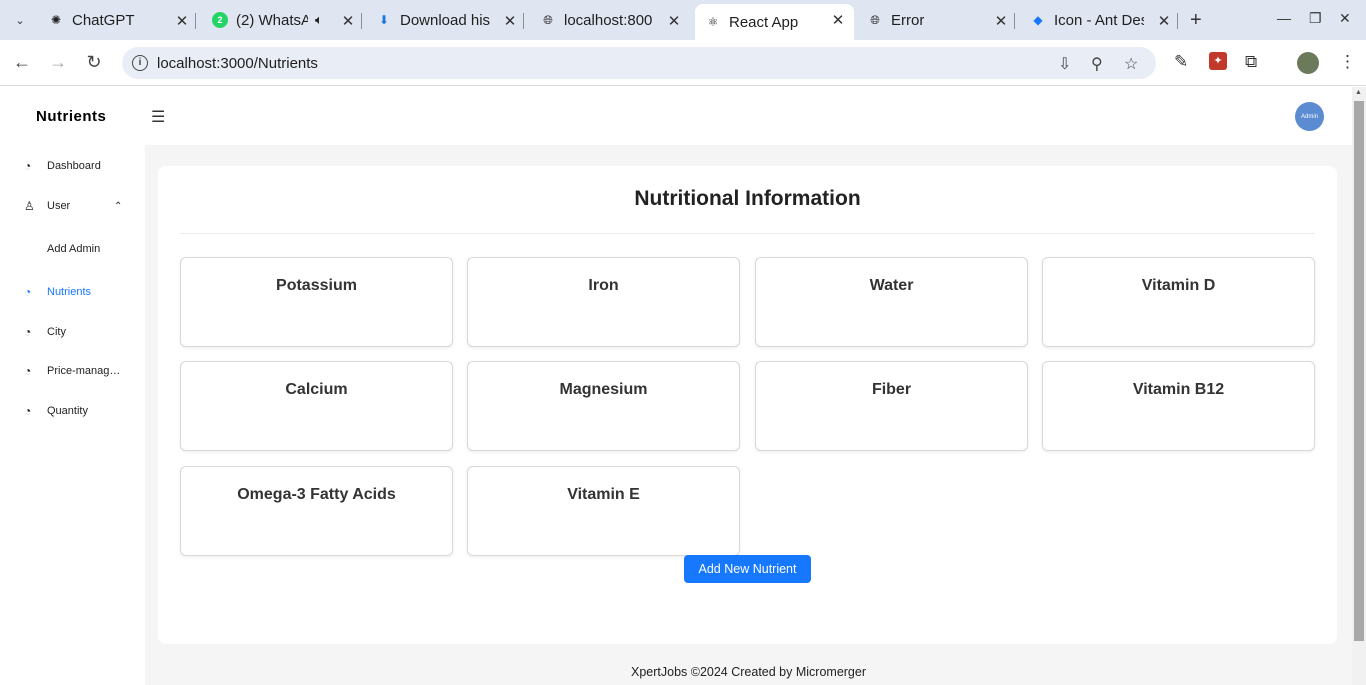 The image size is (1366, 685). What do you see at coordinates (319, 20) in the screenshot?
I see `speaker-icon: 🔈︎` at bounding box center [319, 20].